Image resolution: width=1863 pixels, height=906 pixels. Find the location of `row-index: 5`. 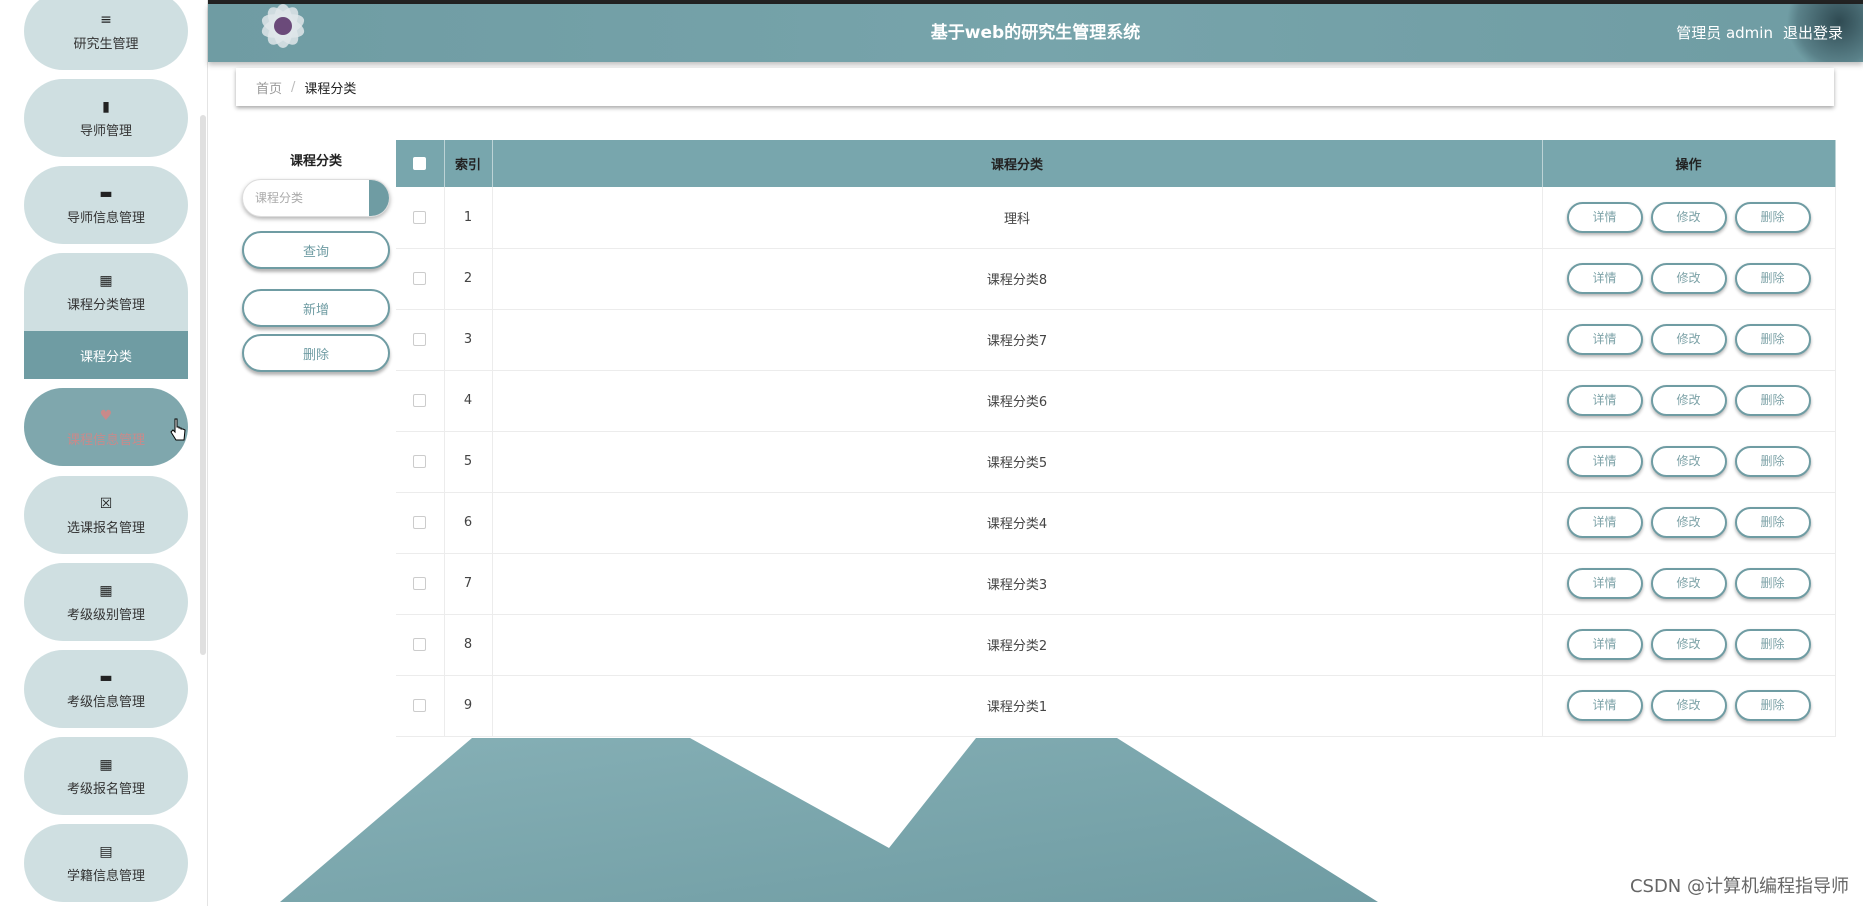

row-index: 5 is located at coordinates (468, 462).